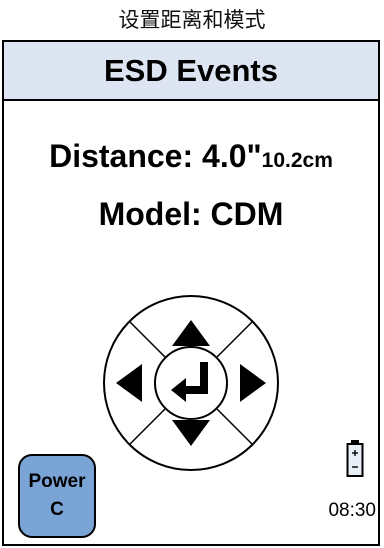  I want to click on page-caption: 设置距离和模式, so click(192, 20).